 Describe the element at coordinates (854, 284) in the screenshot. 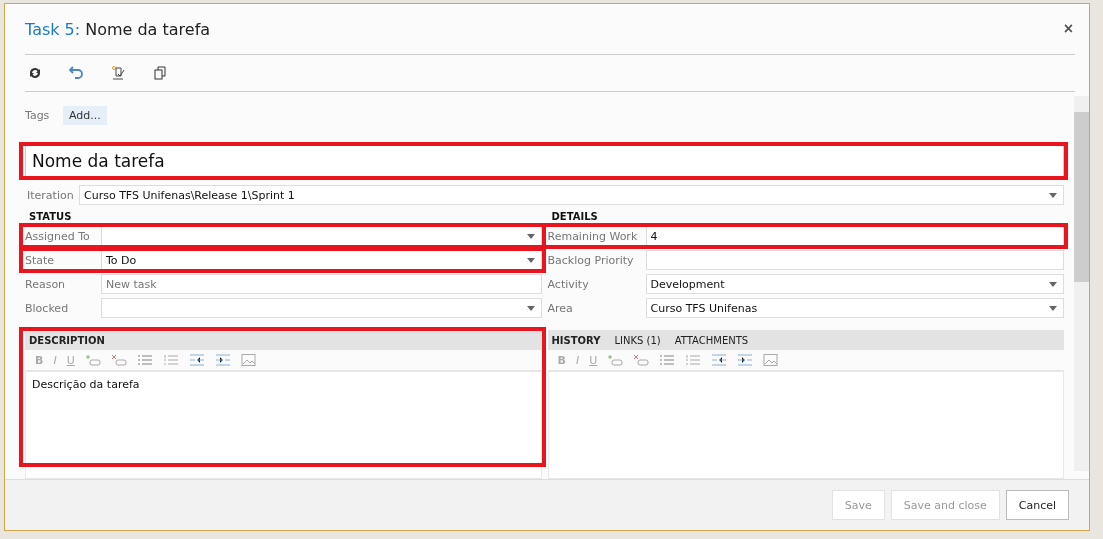

I see `dropdown-field: Development` at that location.